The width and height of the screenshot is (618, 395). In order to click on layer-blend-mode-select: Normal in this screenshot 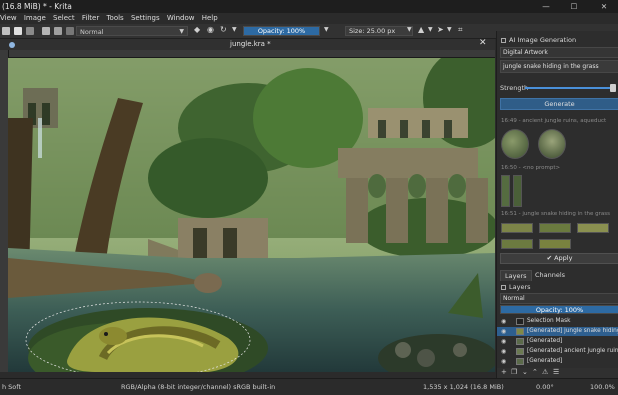, I will do `click(559, 298)`.